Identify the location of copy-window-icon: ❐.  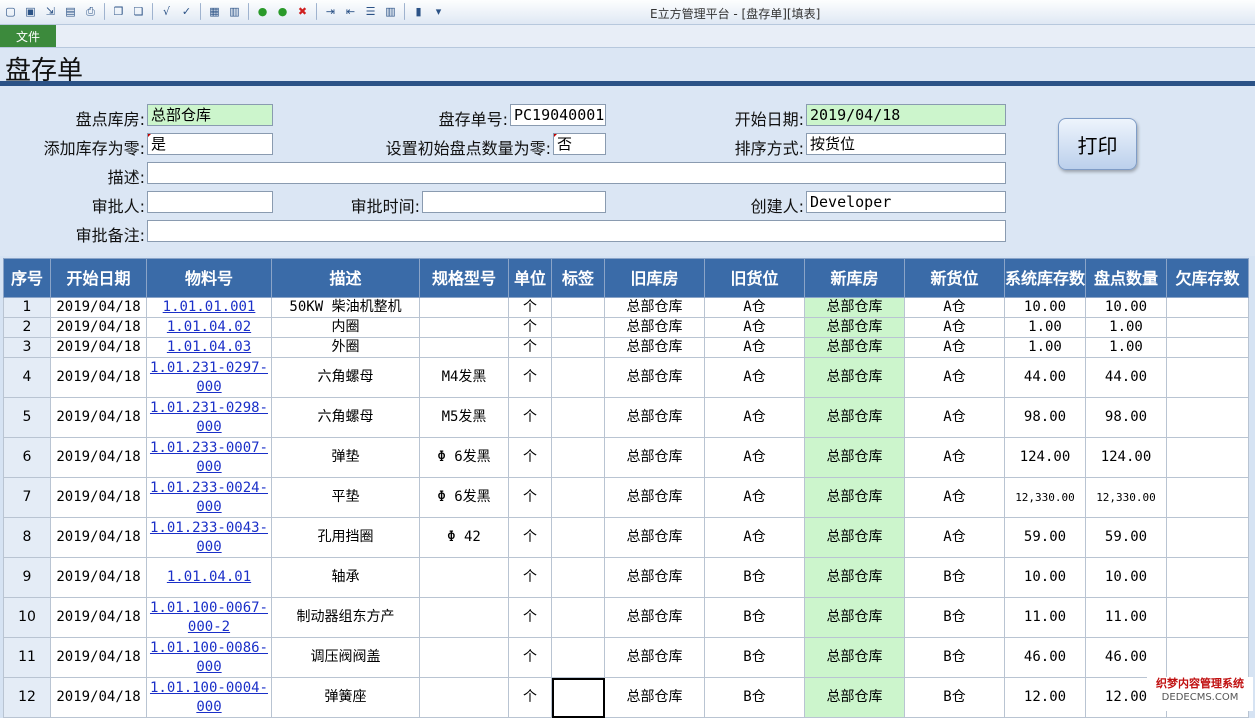
(118, 11).